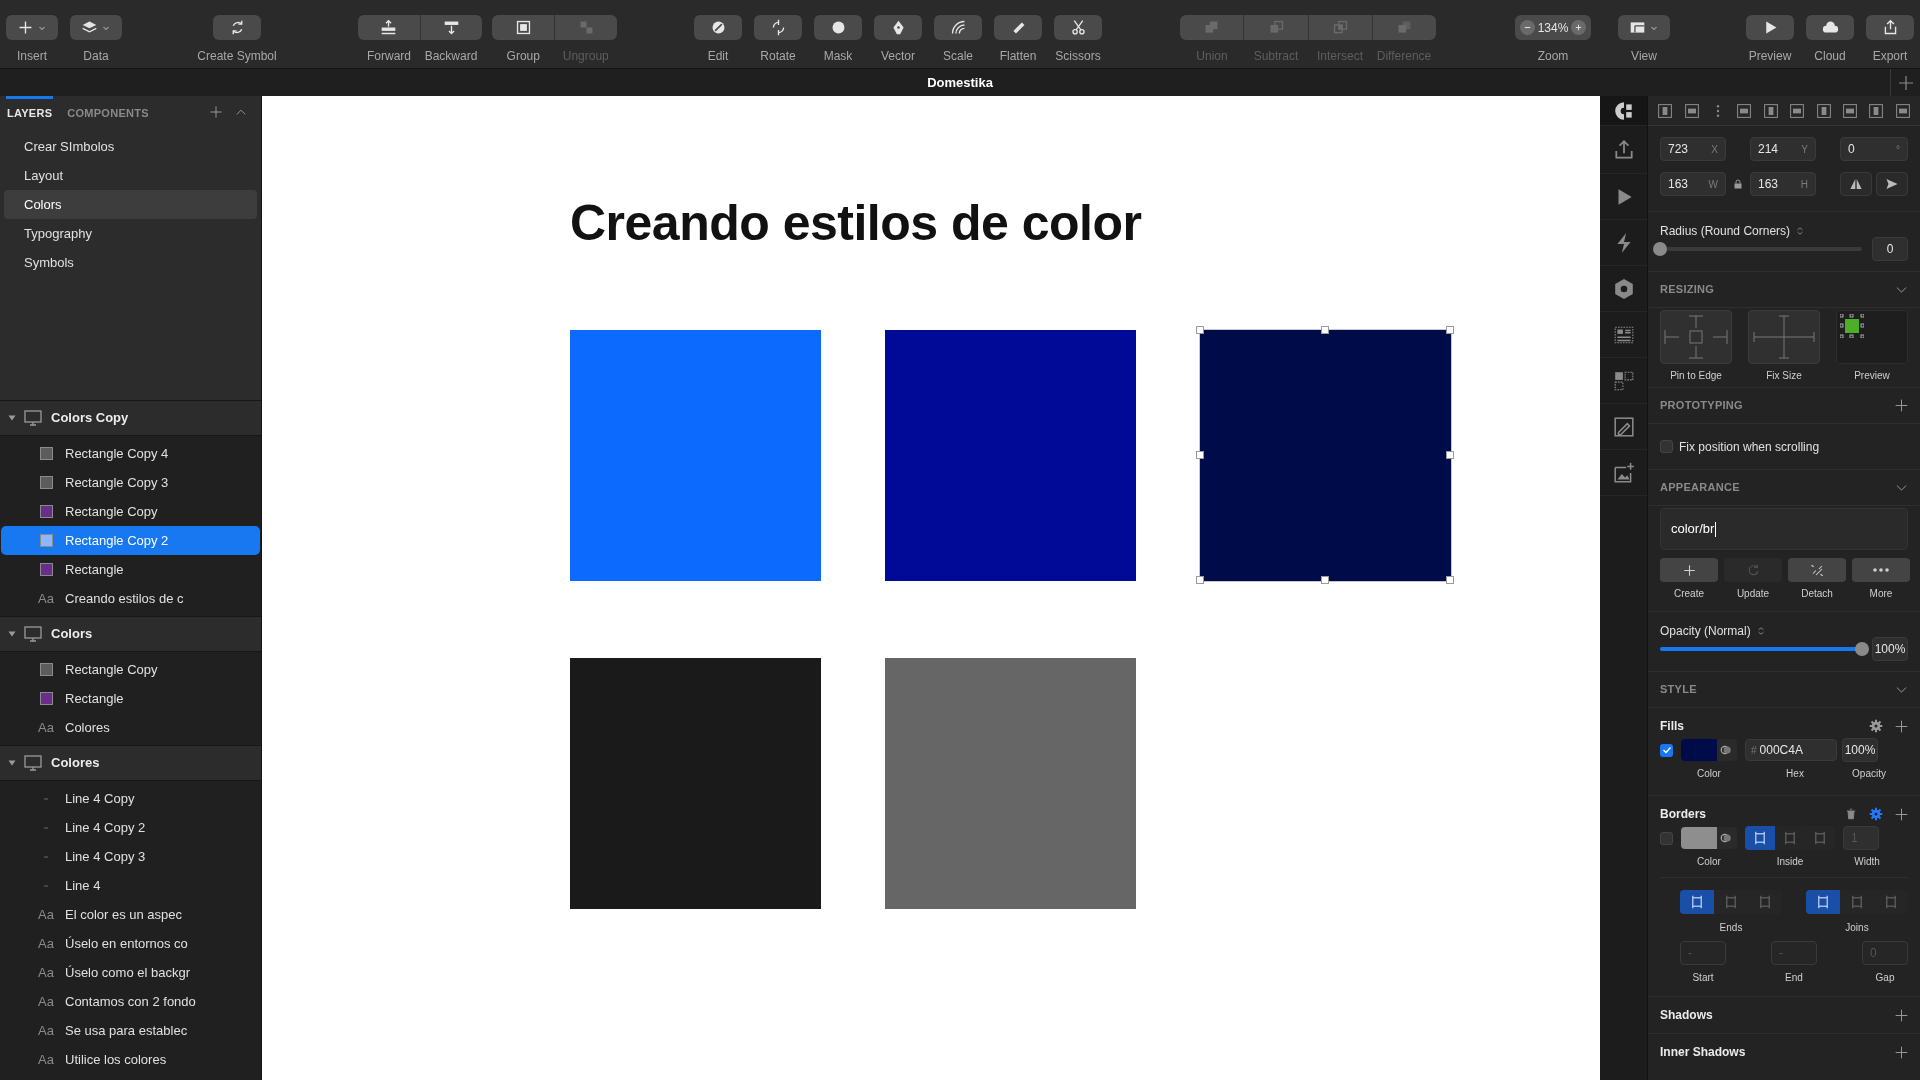 This screenshot has width=1920, height=1080. What do you see at coordinates (130, 727) in the screenshot?
I see `layer-item: Aa Colores` at bounding box center [130, 727].